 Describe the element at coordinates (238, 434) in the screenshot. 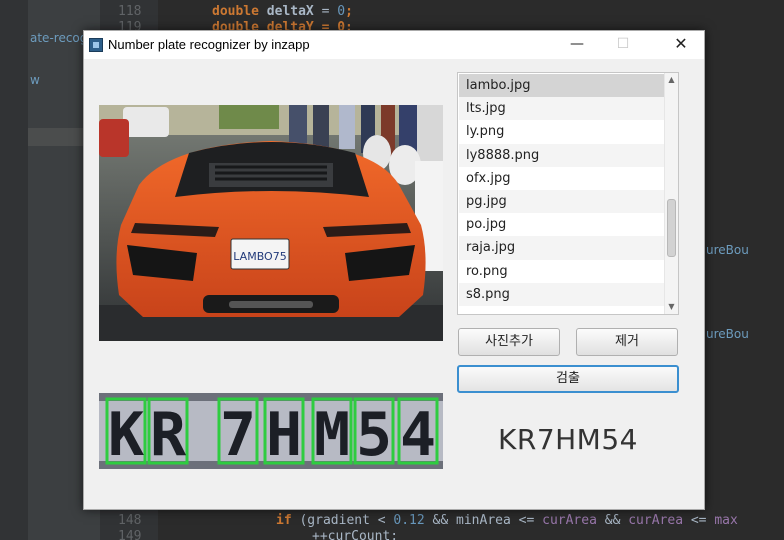

I see `plate-char: 7` at that location.